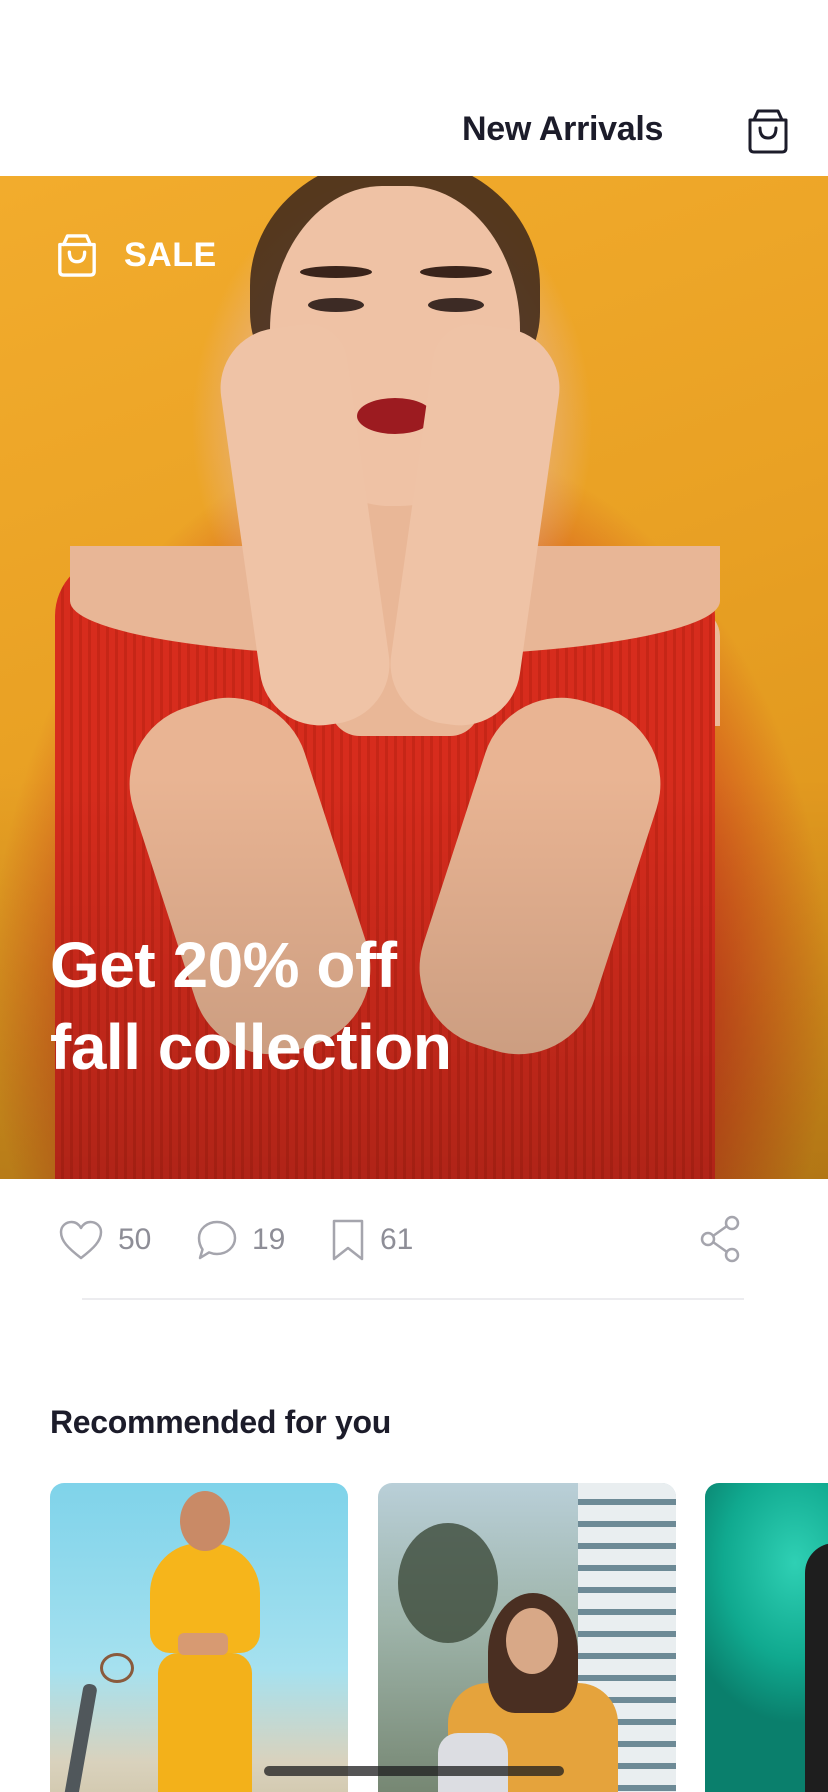 The width and height of the screenshot is (828, 1792). Describe the element at coordinates (473, 1762) in the screenshot. I see `model-jeans` at that location.